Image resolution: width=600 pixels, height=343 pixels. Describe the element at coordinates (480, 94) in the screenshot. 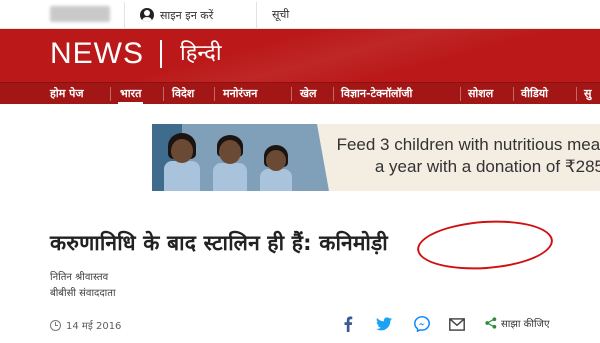

I see `nav-item-social: सोशल` at that location.